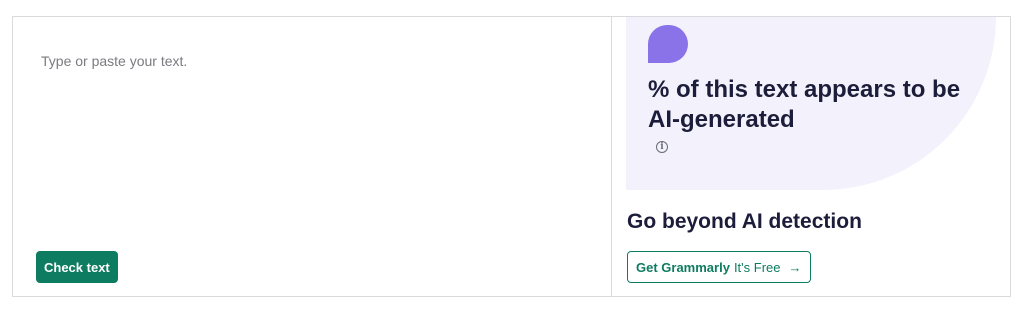  Describe the element at coordinates (744, 221) in the screenshot. I see `promo-heading: Go beyond AI detection` at that location.